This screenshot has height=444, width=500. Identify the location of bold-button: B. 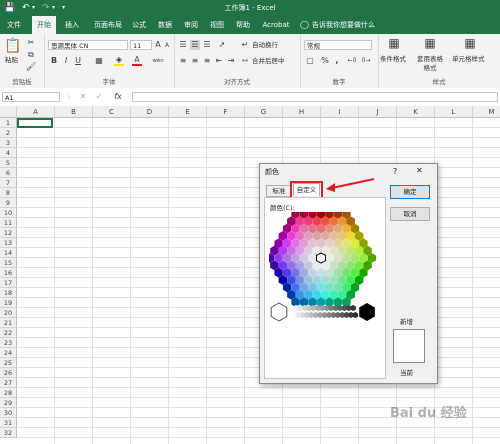
(54, 61).